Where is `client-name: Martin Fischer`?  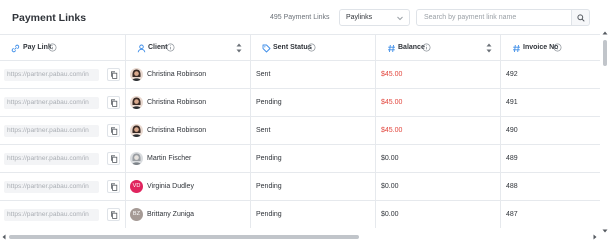 client-name: Martin Fischer is located at coordinates (169, 158).